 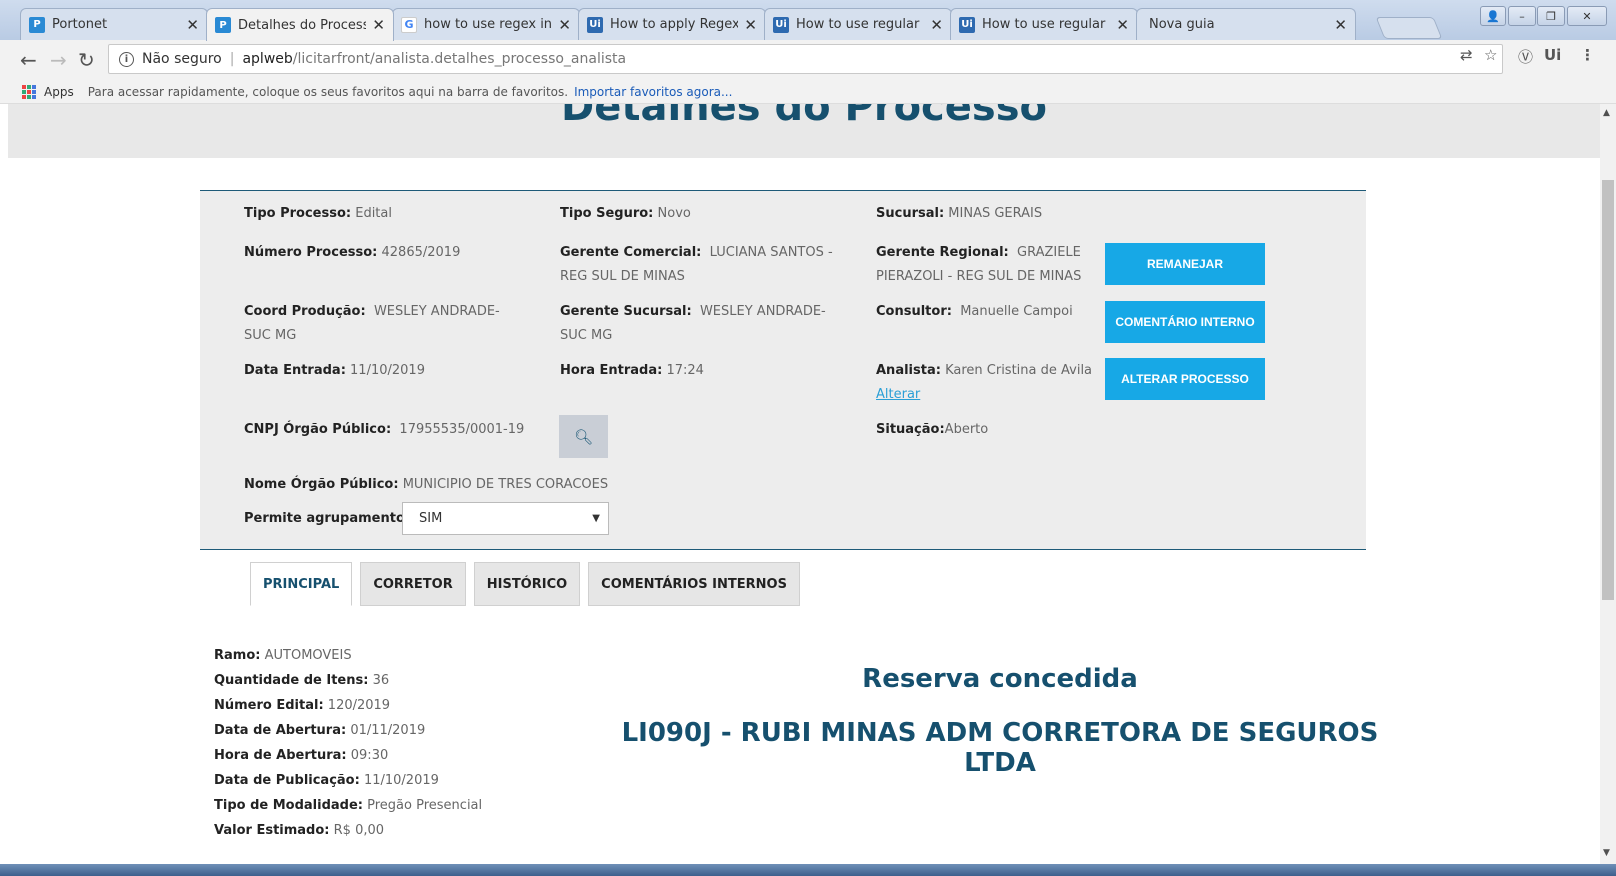 I want to click on translate-icon: ⇄, so click(x=1466, y=55).